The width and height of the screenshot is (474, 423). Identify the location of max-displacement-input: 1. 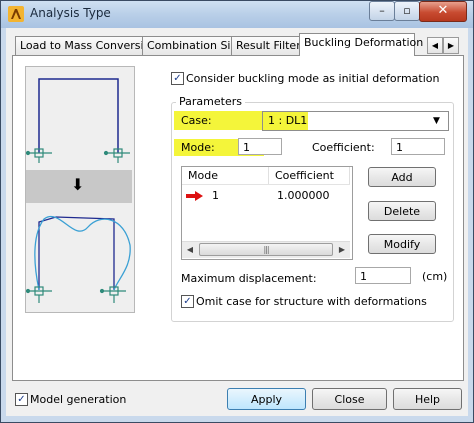
(383, 275).